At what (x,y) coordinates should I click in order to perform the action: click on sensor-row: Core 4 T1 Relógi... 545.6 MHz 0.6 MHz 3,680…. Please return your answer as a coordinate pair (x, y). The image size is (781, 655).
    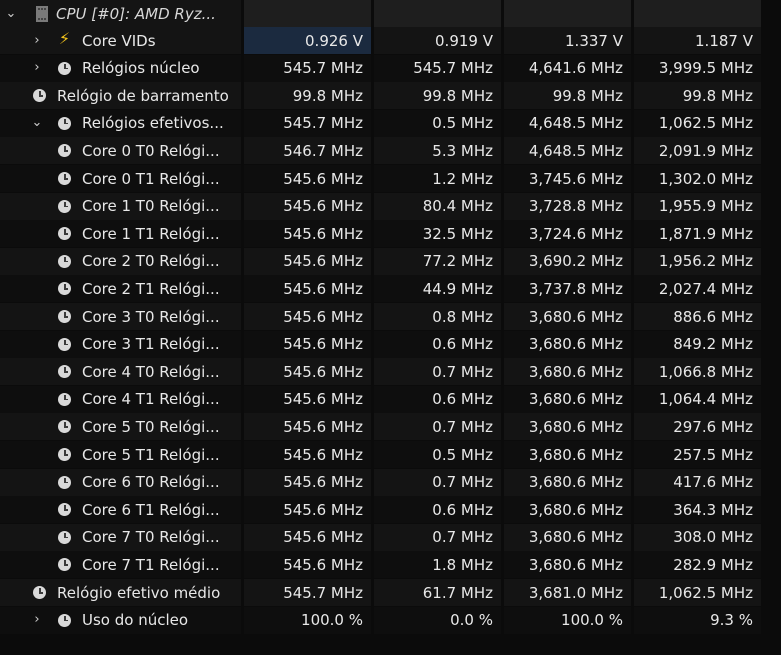
    Looking at the image, I should click on (390, 399).